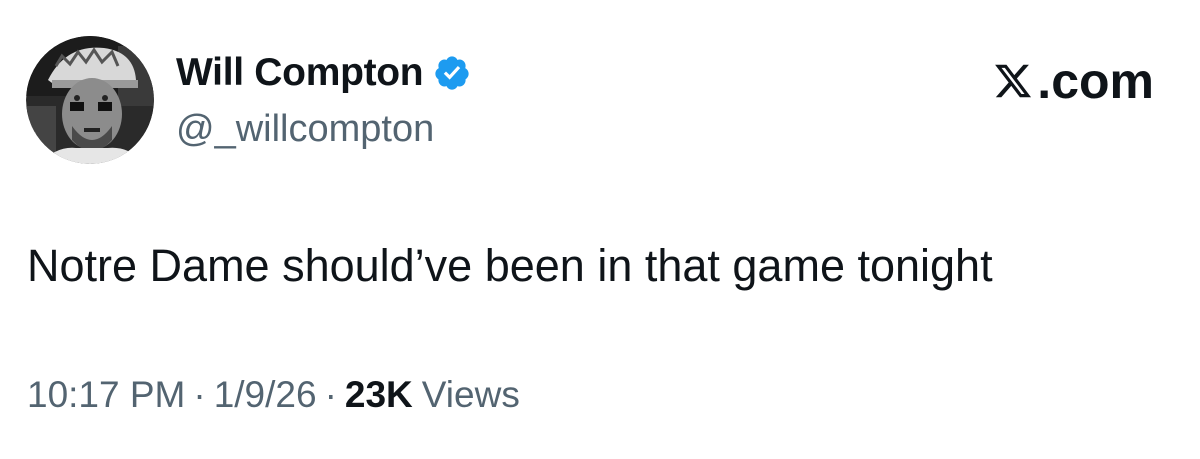 Image resolution: width=1200 pixels, height=459 pixels. I want to click on brand-domain: .com, so click(1095, 81).